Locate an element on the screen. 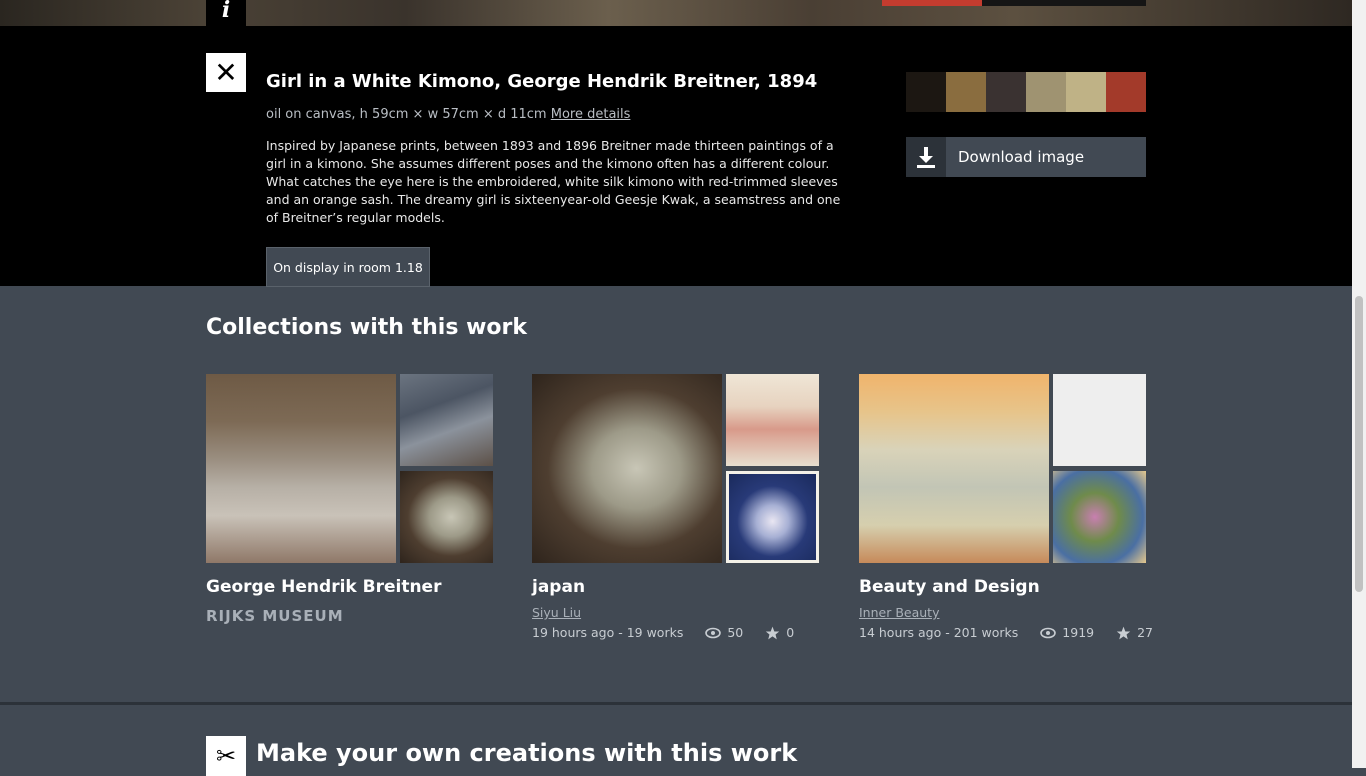 This screenshot has height=776, width=1366. scissors-glyph: ✂ is located at coordinates (226, 756).